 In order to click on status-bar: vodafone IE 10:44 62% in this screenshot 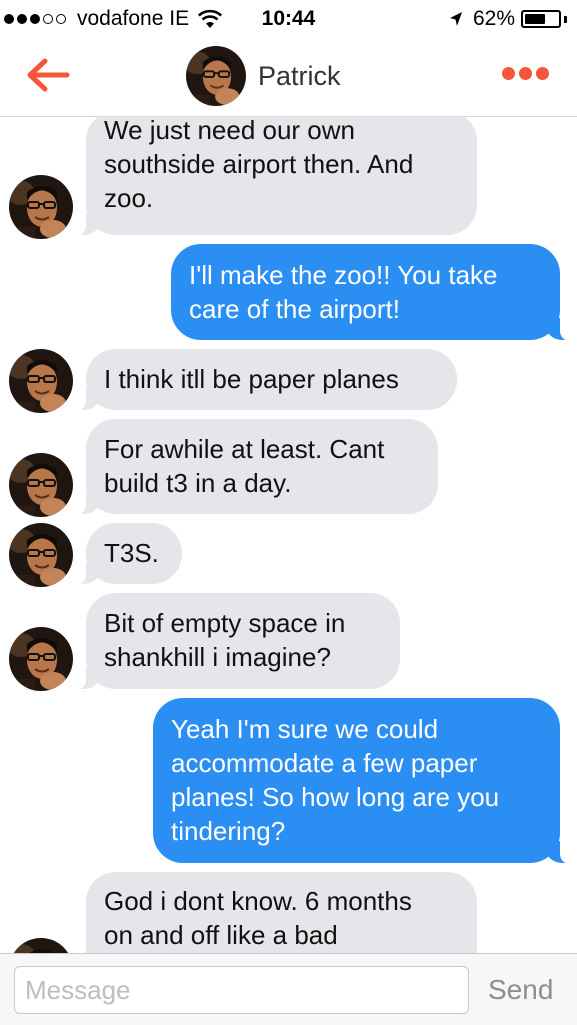, I will do `click(288, 19)`.